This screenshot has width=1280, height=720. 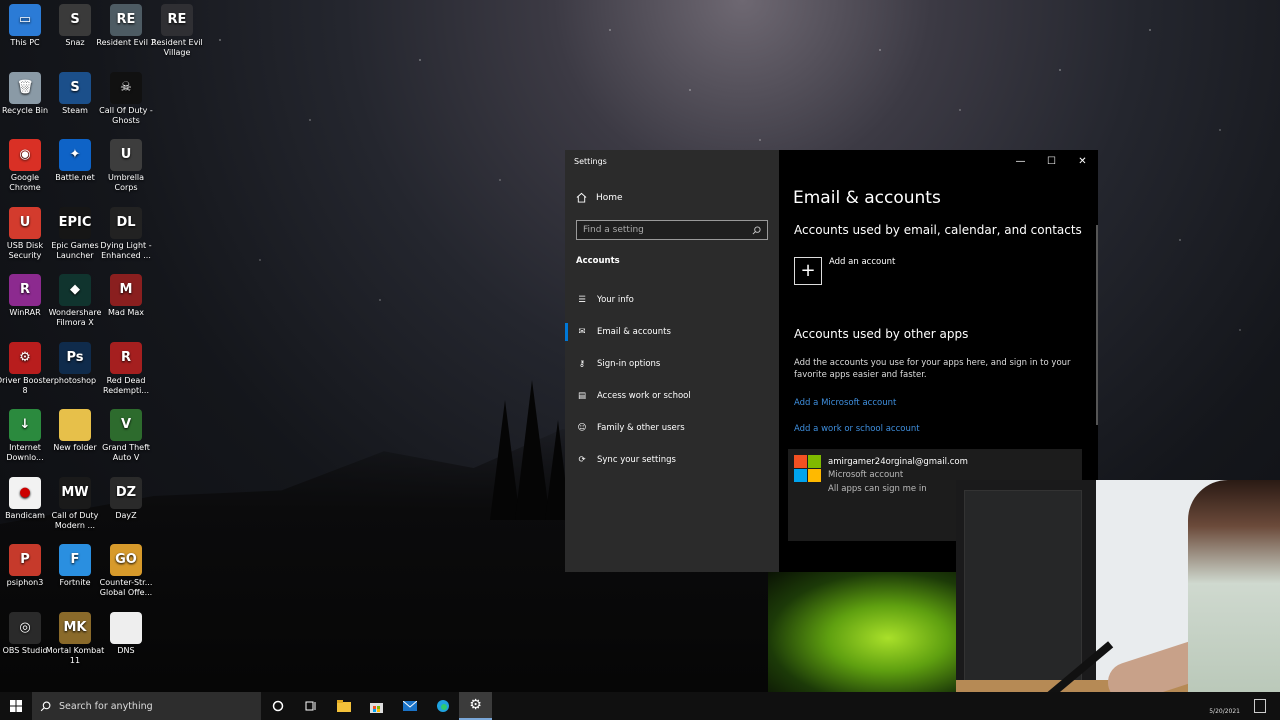 I want to click on start-button, so click(x=16, y=706).